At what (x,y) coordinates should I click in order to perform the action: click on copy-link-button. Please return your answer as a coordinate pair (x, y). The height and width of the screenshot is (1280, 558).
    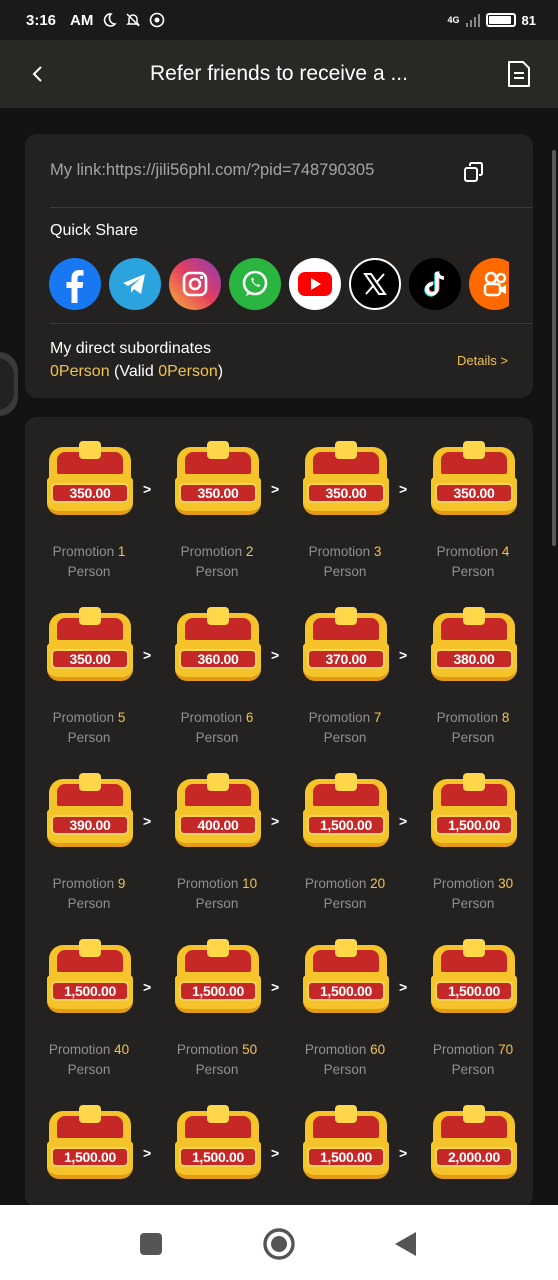
    Looking at the image, I should click on (474, 172).